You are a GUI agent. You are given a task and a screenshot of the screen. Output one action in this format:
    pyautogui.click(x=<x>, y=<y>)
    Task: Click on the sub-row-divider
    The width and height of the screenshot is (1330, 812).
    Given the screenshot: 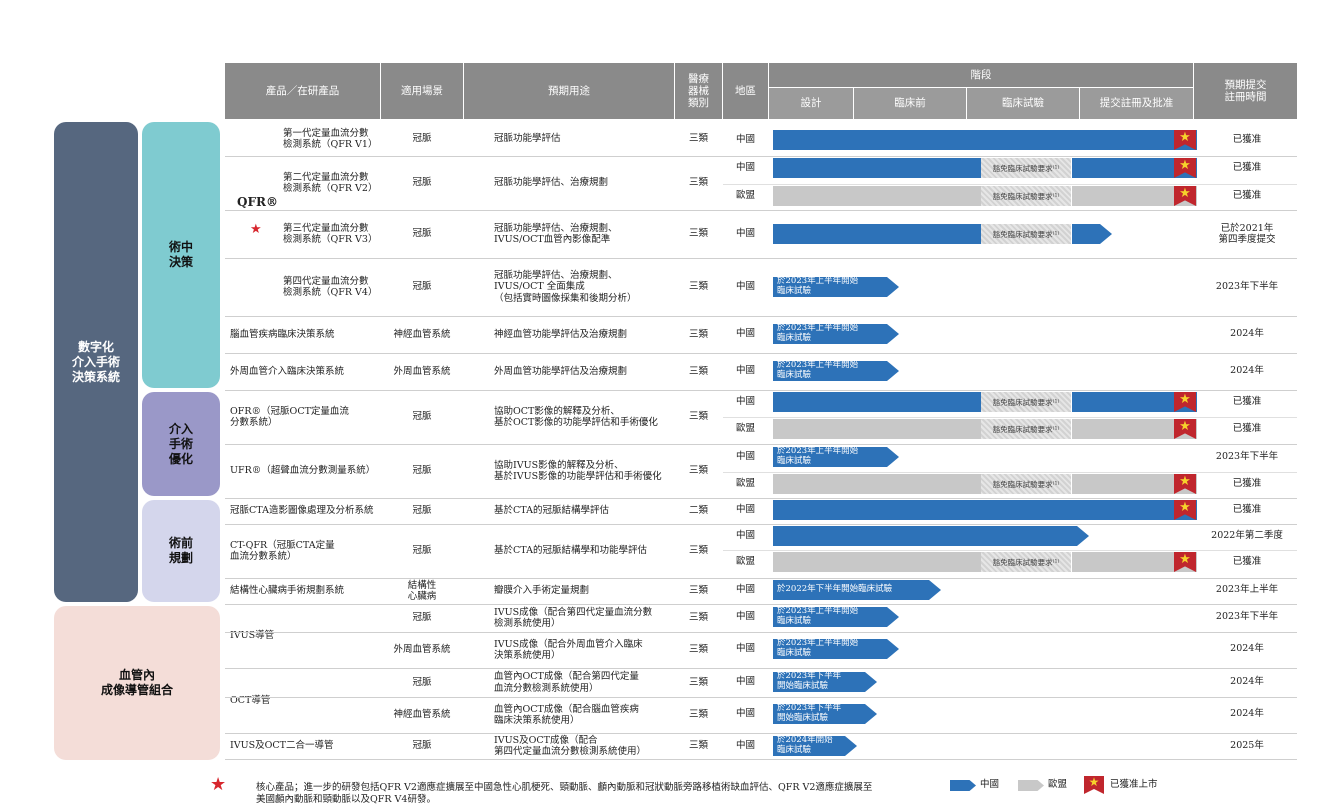 What is the action you would take?
    pyautogui.click(x=1010, y=184)
    